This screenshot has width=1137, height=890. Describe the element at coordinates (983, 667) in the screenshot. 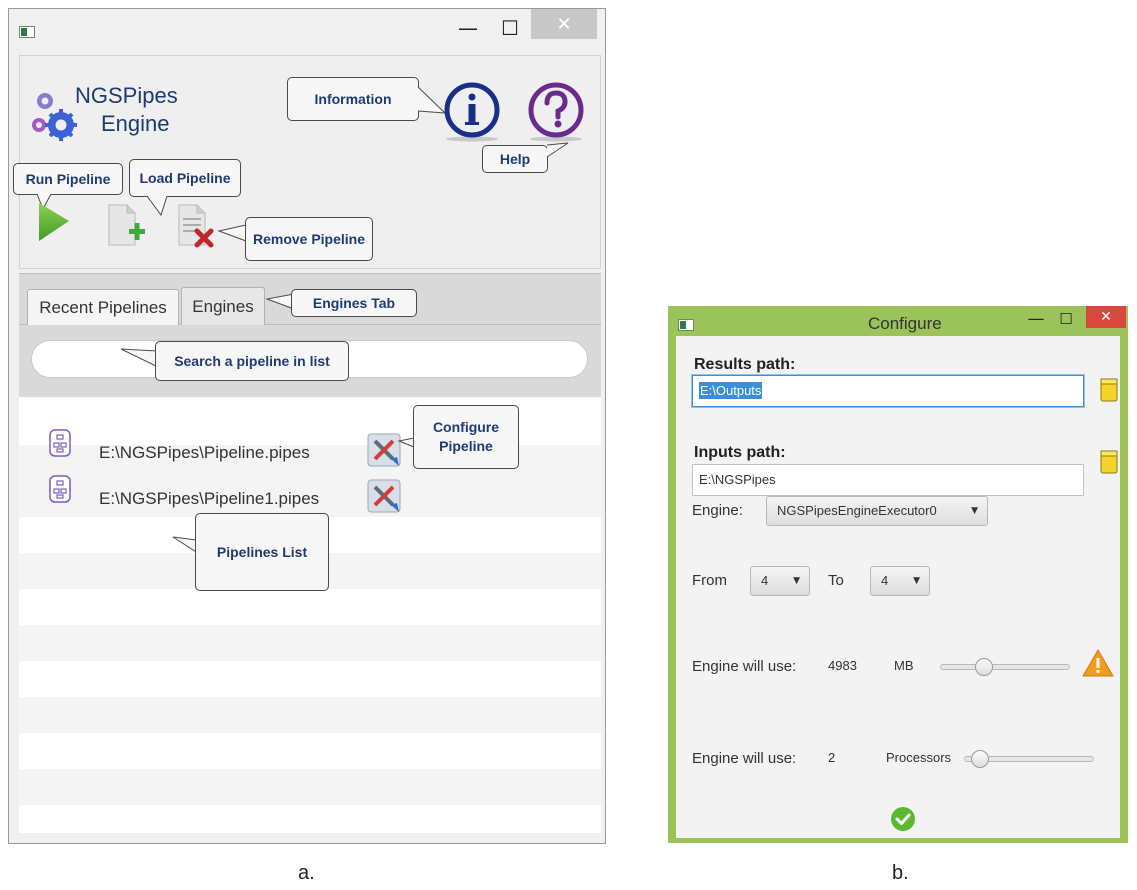

I see `memory-slider-thumb` at that location.